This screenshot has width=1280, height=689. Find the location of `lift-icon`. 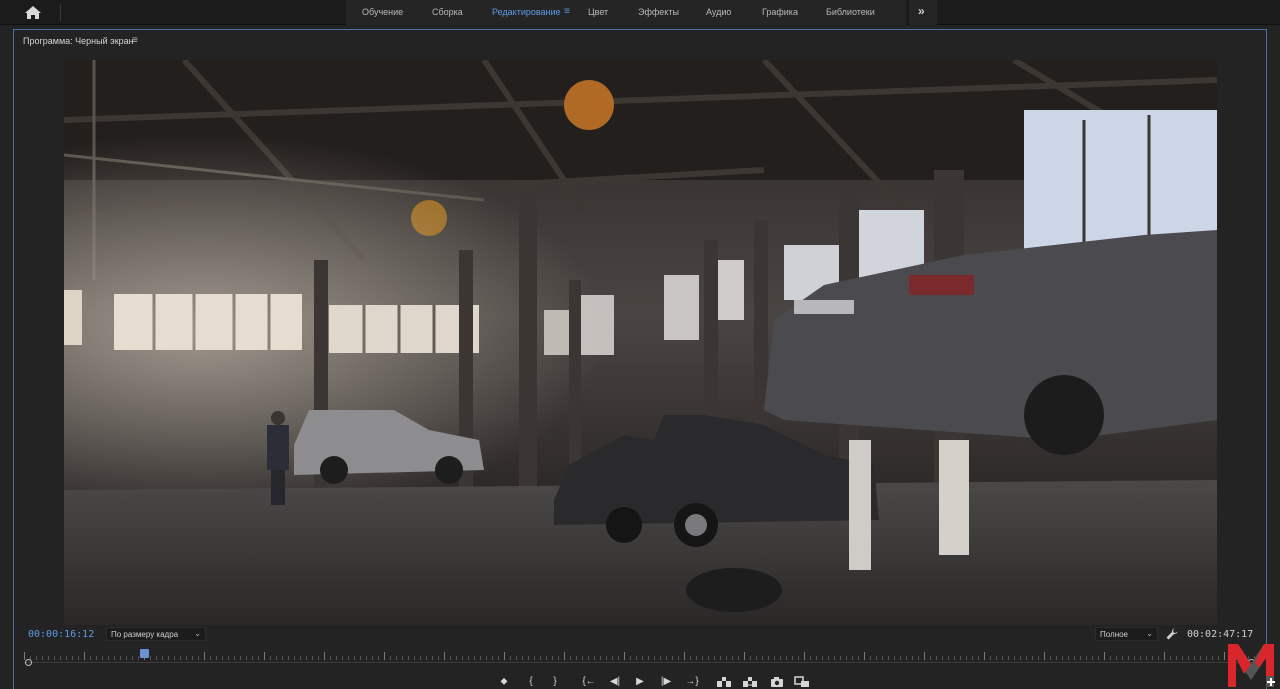

lift-icon is located at coordinates (724, 682).